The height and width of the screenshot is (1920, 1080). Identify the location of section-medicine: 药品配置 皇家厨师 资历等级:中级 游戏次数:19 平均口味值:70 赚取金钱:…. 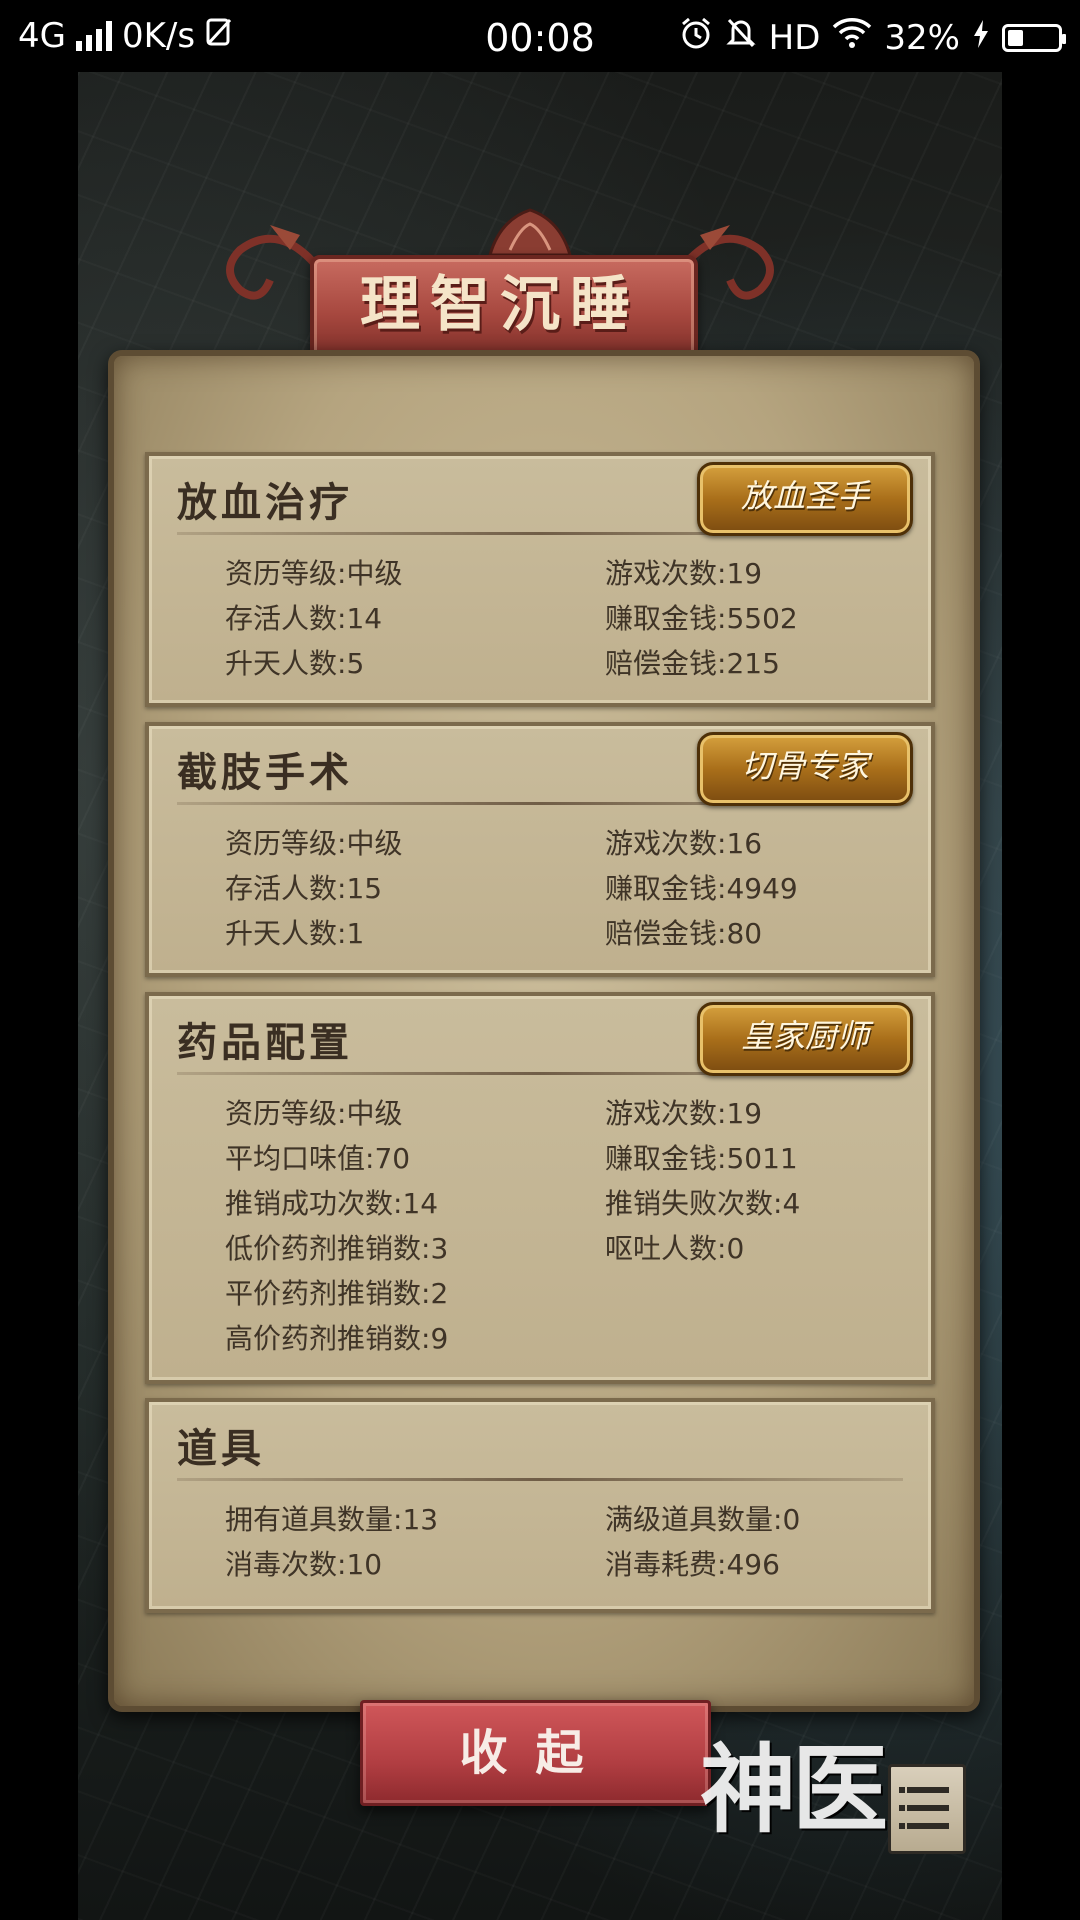
(540, 1188).